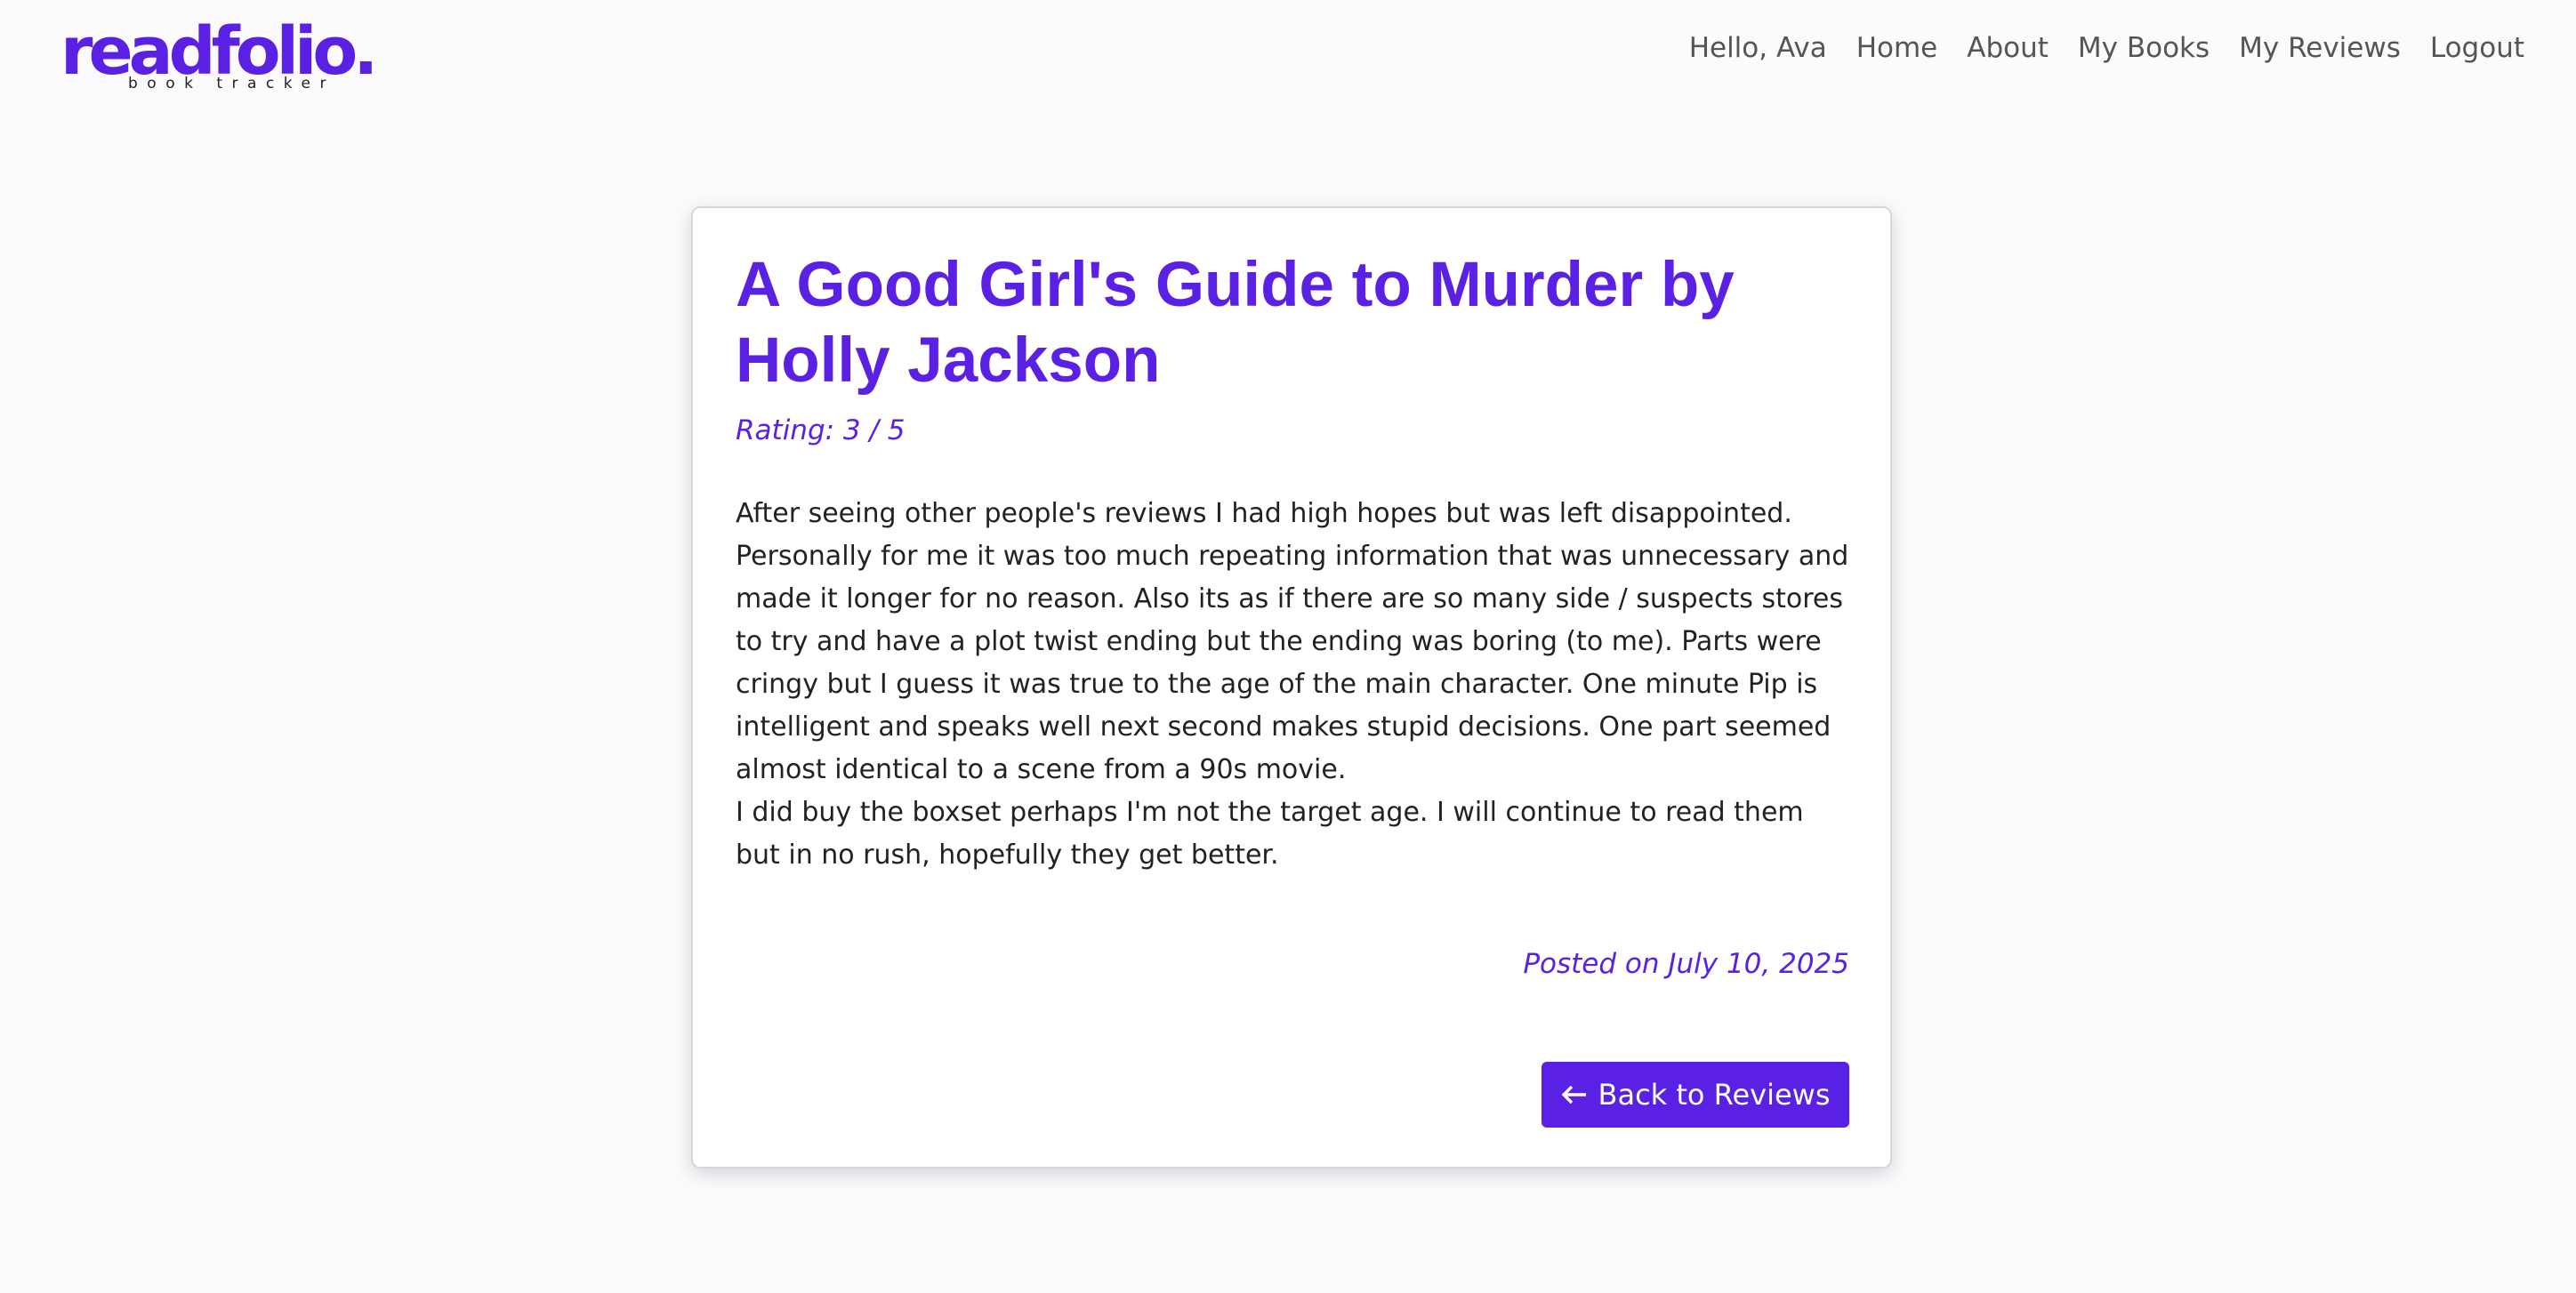  What do you see at coordinates (1574, 1094) in the screenshot?
I see `arrow-left-icon` at bounding box center [1574, 1094].